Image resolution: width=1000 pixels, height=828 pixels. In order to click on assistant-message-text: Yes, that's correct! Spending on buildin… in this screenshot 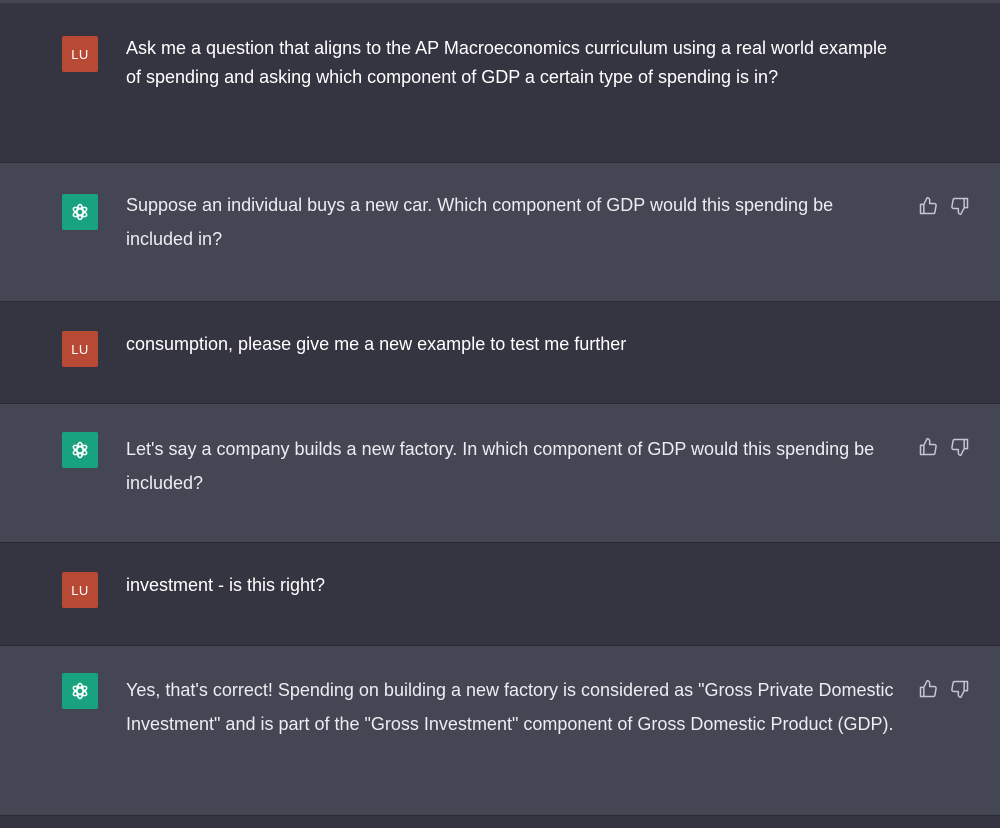, I will do `click(510, 707)`.